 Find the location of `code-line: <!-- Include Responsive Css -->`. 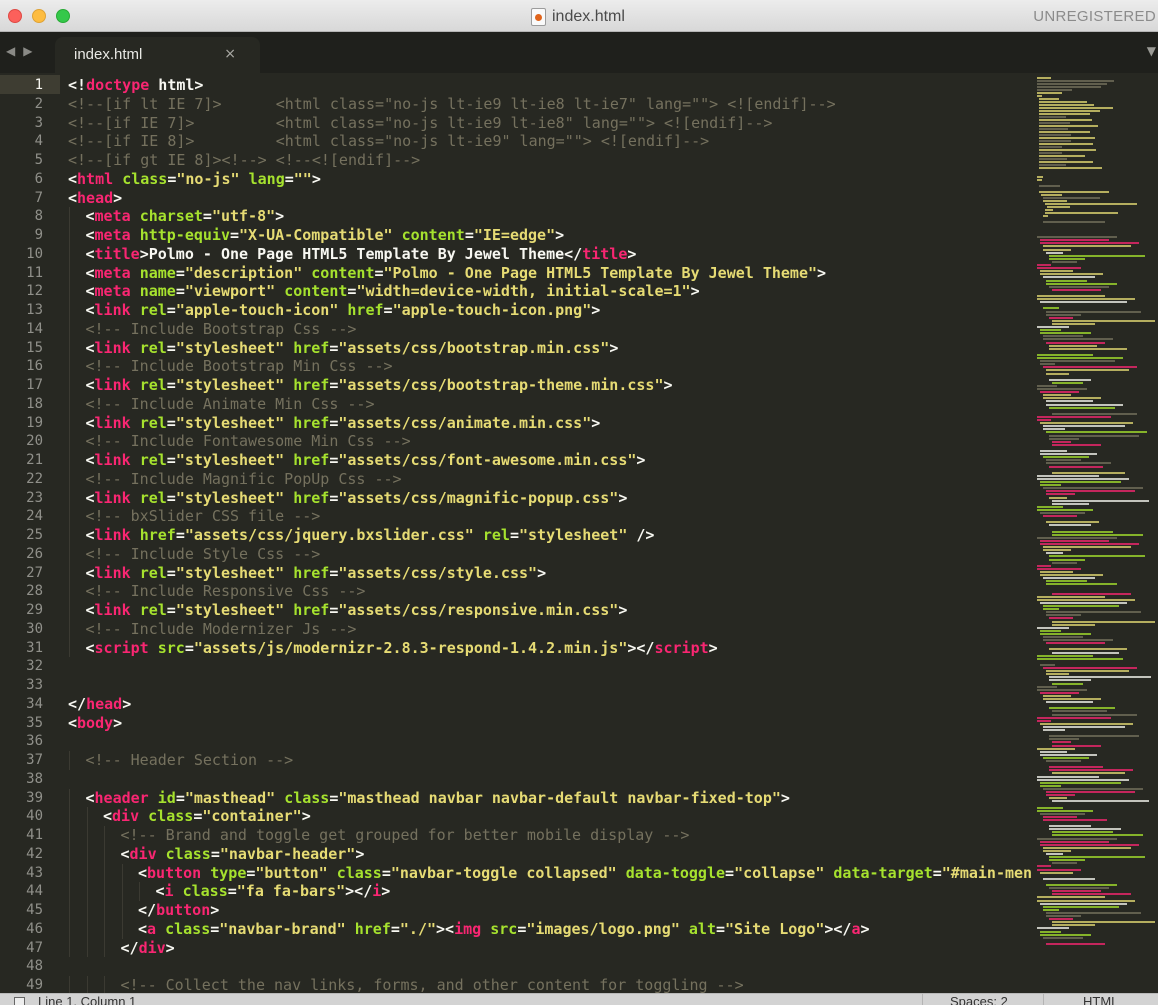

code-line: <!-- Include Responsive Css --> is located at coordinates (226, 591).